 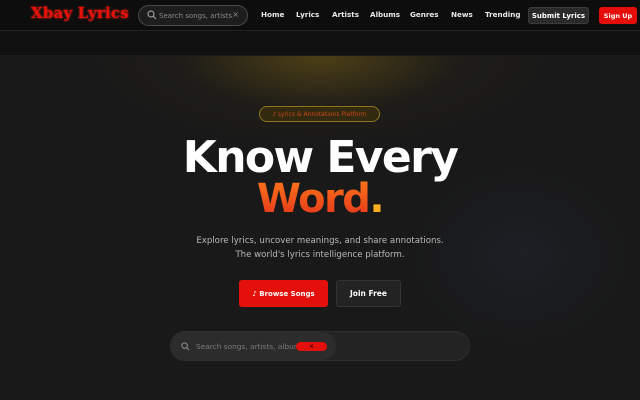 What do you see at coordinates (283, 293) in the screenshot?
I see `browse-songs-button: ♪ Browse Songs` at bounding box center [283, 293].